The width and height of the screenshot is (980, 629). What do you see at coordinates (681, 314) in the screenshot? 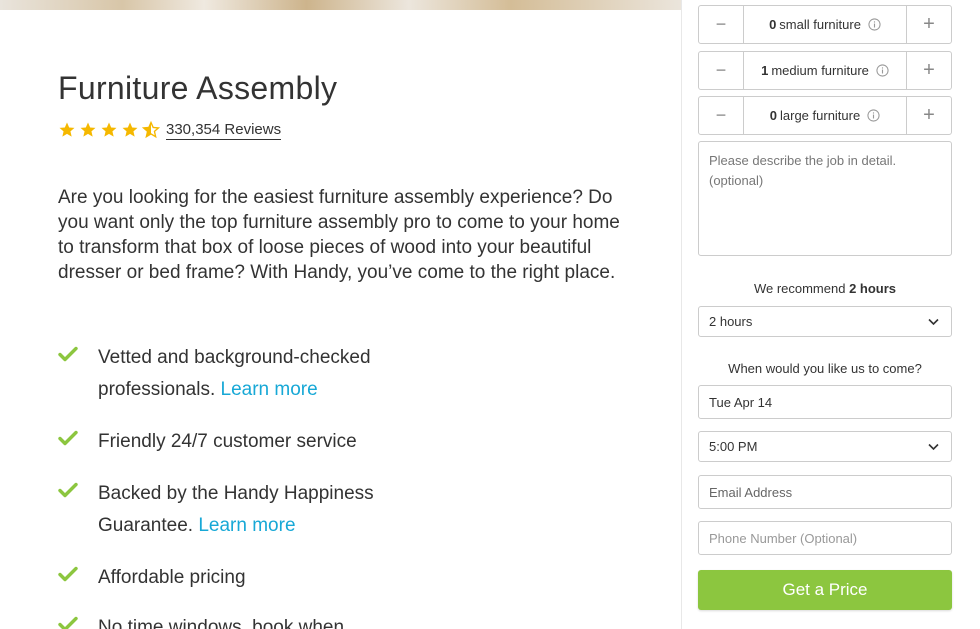
I see `panel-divider` at bounding box center [681, 314].